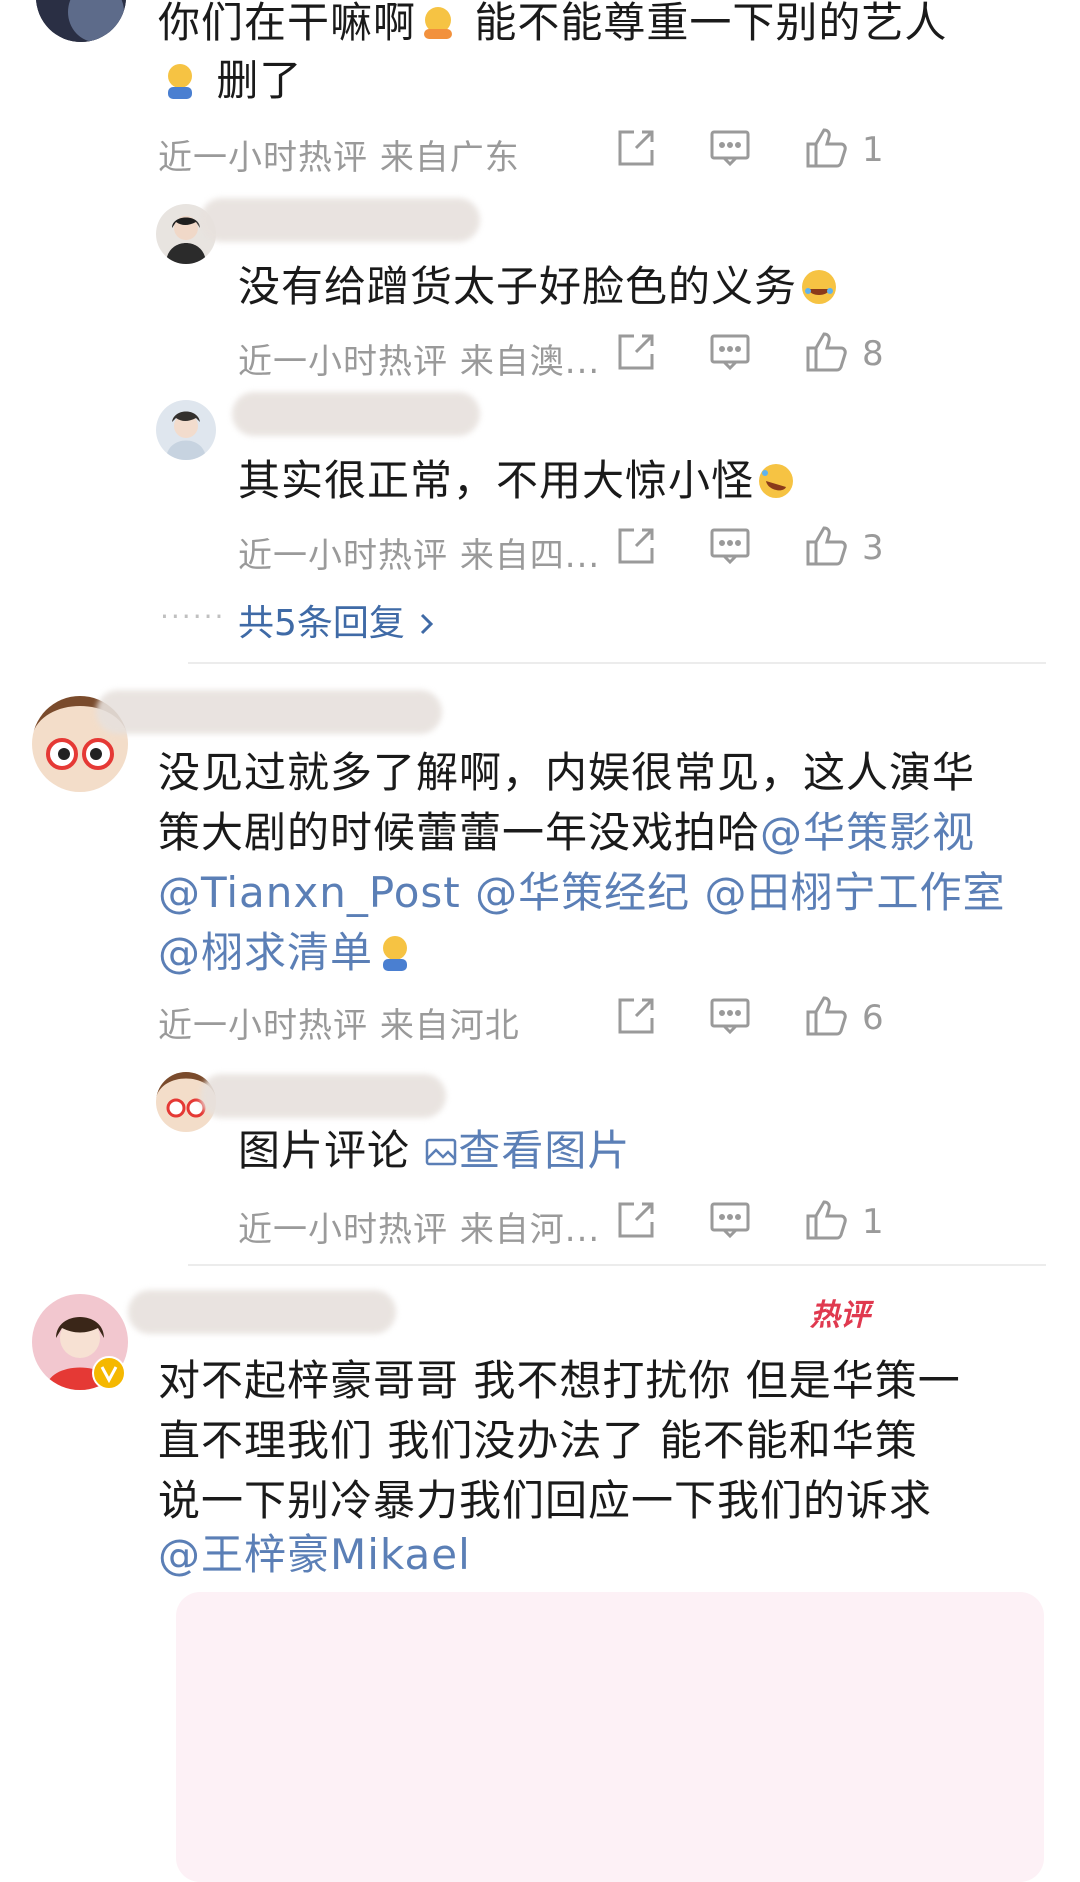 Image resolution: width=1080 pixels, height=1882 pixels. What do you see at coordinates (867, 832) in the screenshot?
I see `mention-link: @华策影视` at bounding box center [867, 832].